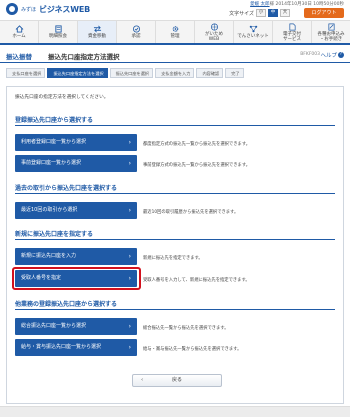 The height and width of the screenshot is (417, 350). I want to click on section-title-history: 過去の取引から振込先口座を選択する, so click(66, 188).